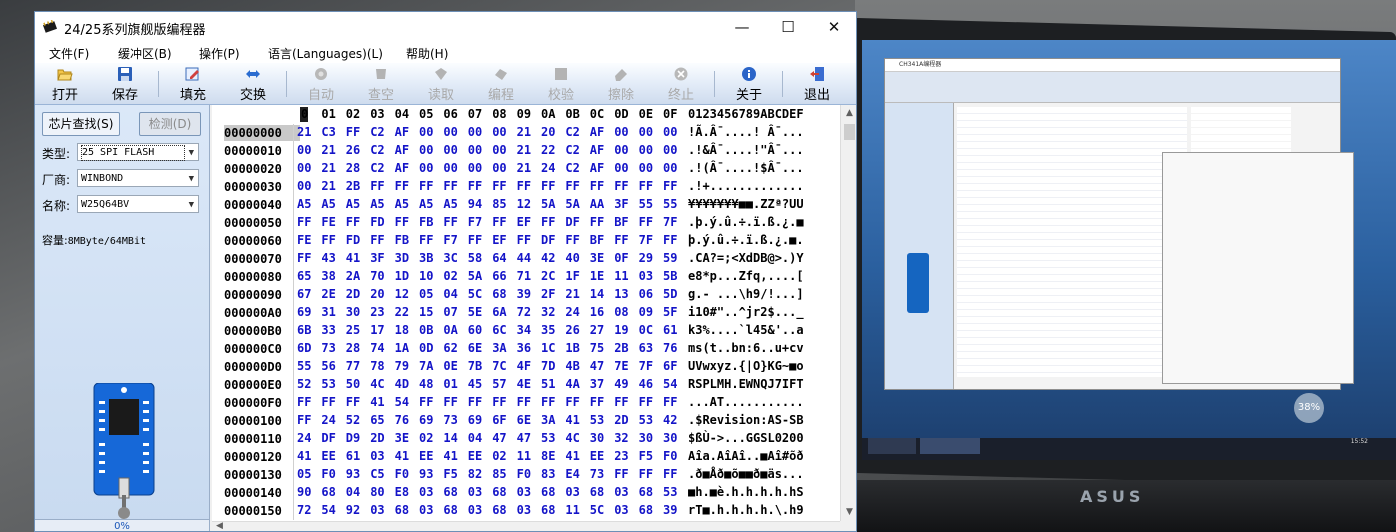  Describe the element at coordinates (746, 294) in the screenshot. I see `row-ascii-text: g.- ...\h9/!...]` at that location.